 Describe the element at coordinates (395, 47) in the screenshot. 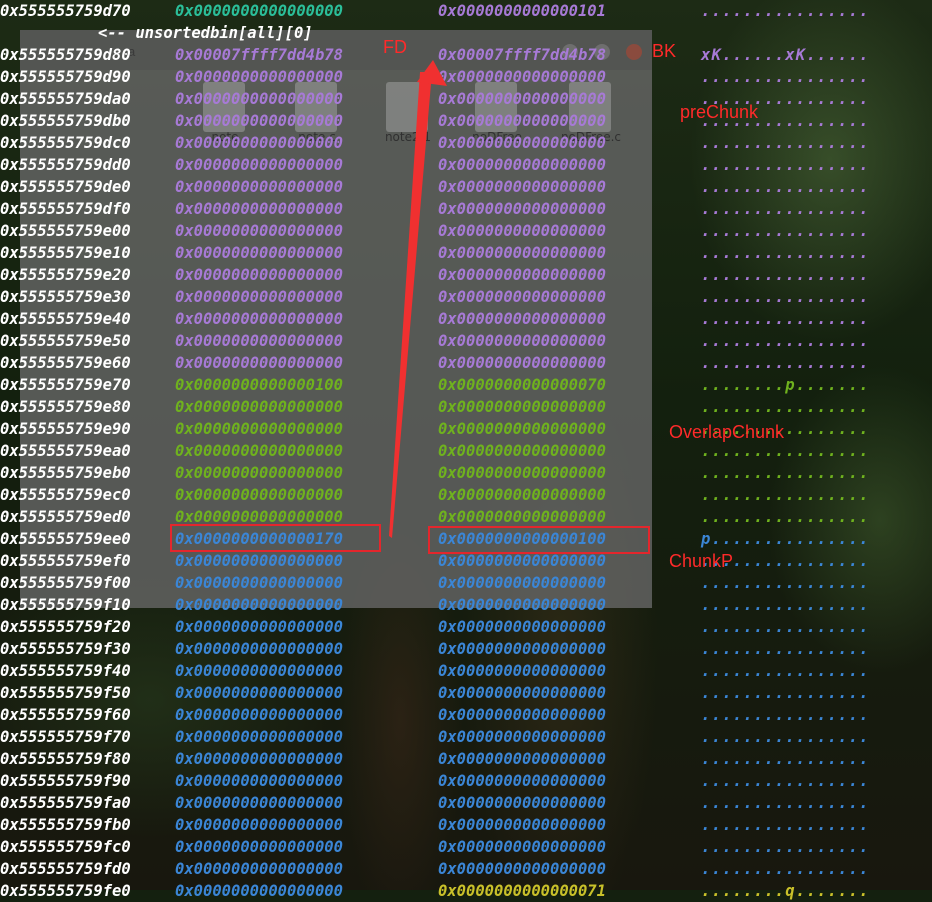

I see `fd-label: FD` at that location.